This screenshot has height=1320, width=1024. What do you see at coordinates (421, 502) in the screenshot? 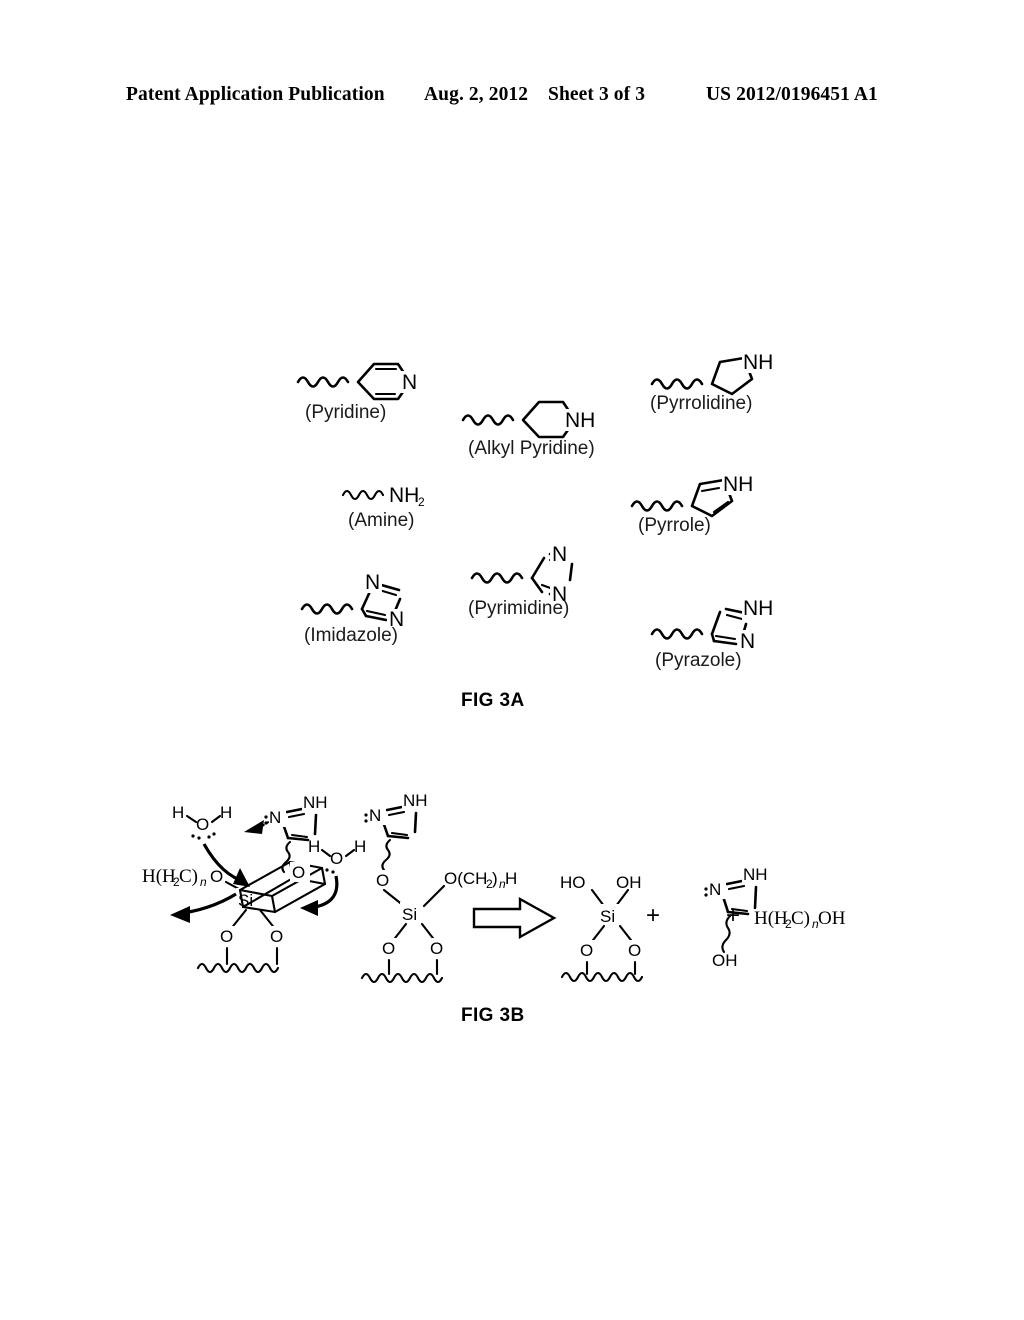
I see `atom-label-nh2-subscript: 2` at bounding box center [421, 502].